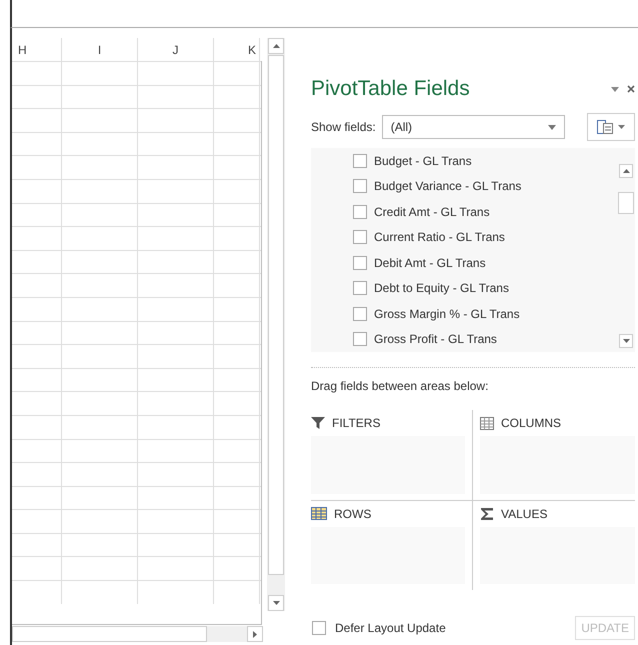  I want to click on layout-icon, so click(605, 127).